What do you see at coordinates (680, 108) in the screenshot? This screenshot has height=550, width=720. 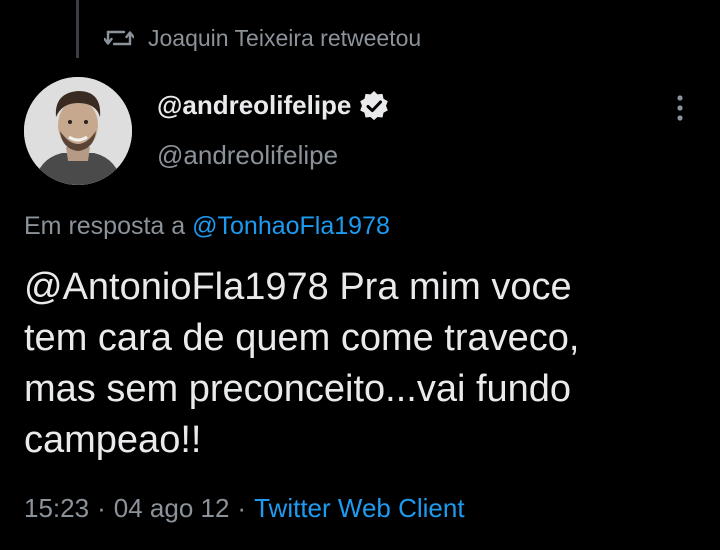 I see `more-vertical-icon` at bounding box center [680, 108].